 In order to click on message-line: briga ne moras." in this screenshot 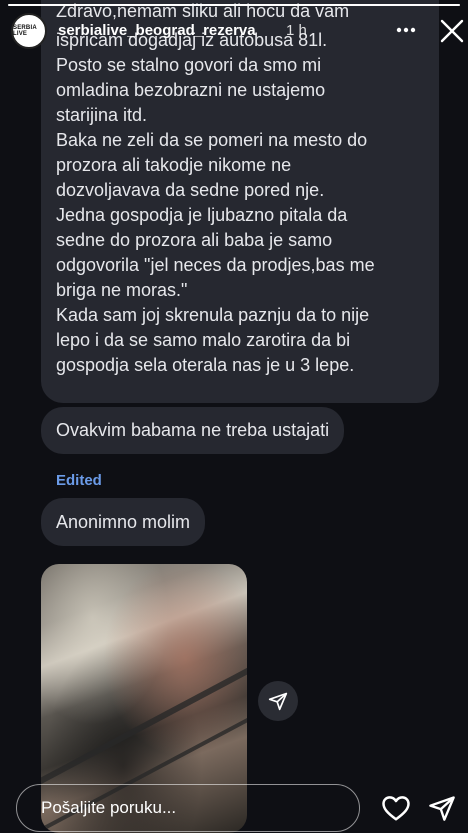, I will do `click(122, 290)`.